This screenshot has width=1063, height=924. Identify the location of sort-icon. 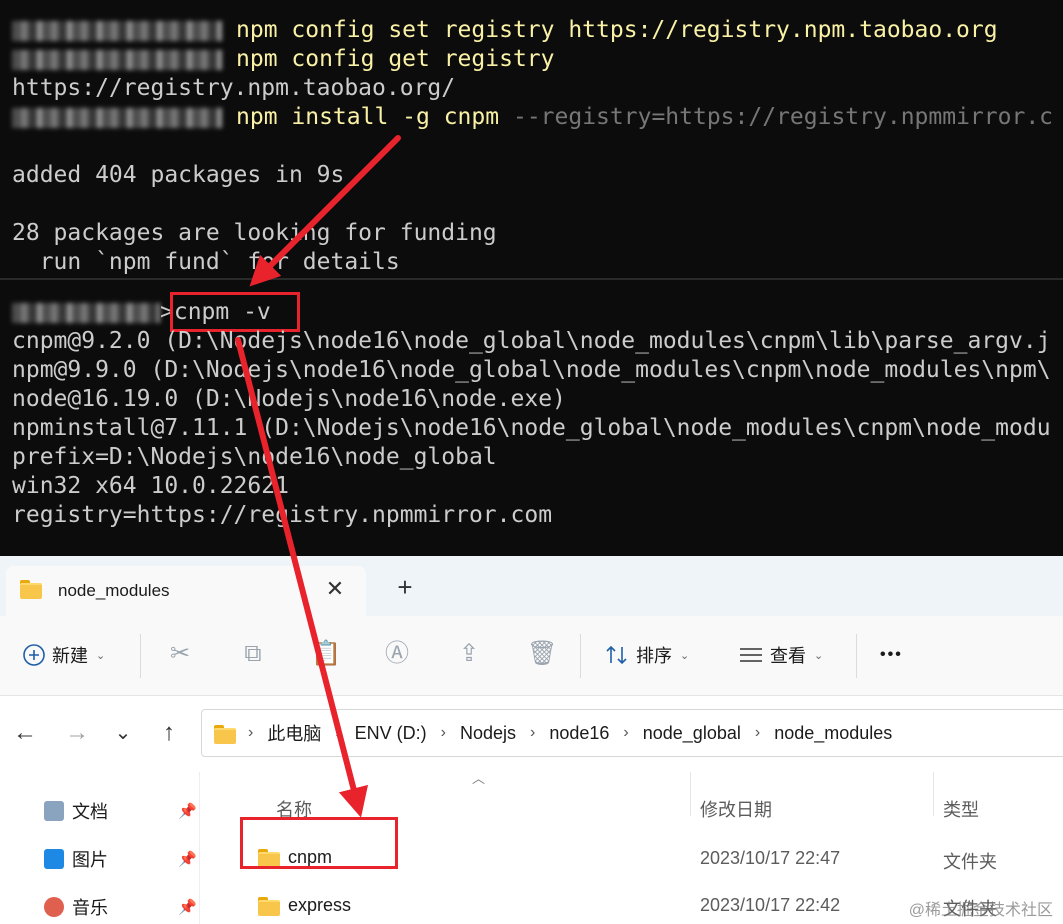
(616, 655).